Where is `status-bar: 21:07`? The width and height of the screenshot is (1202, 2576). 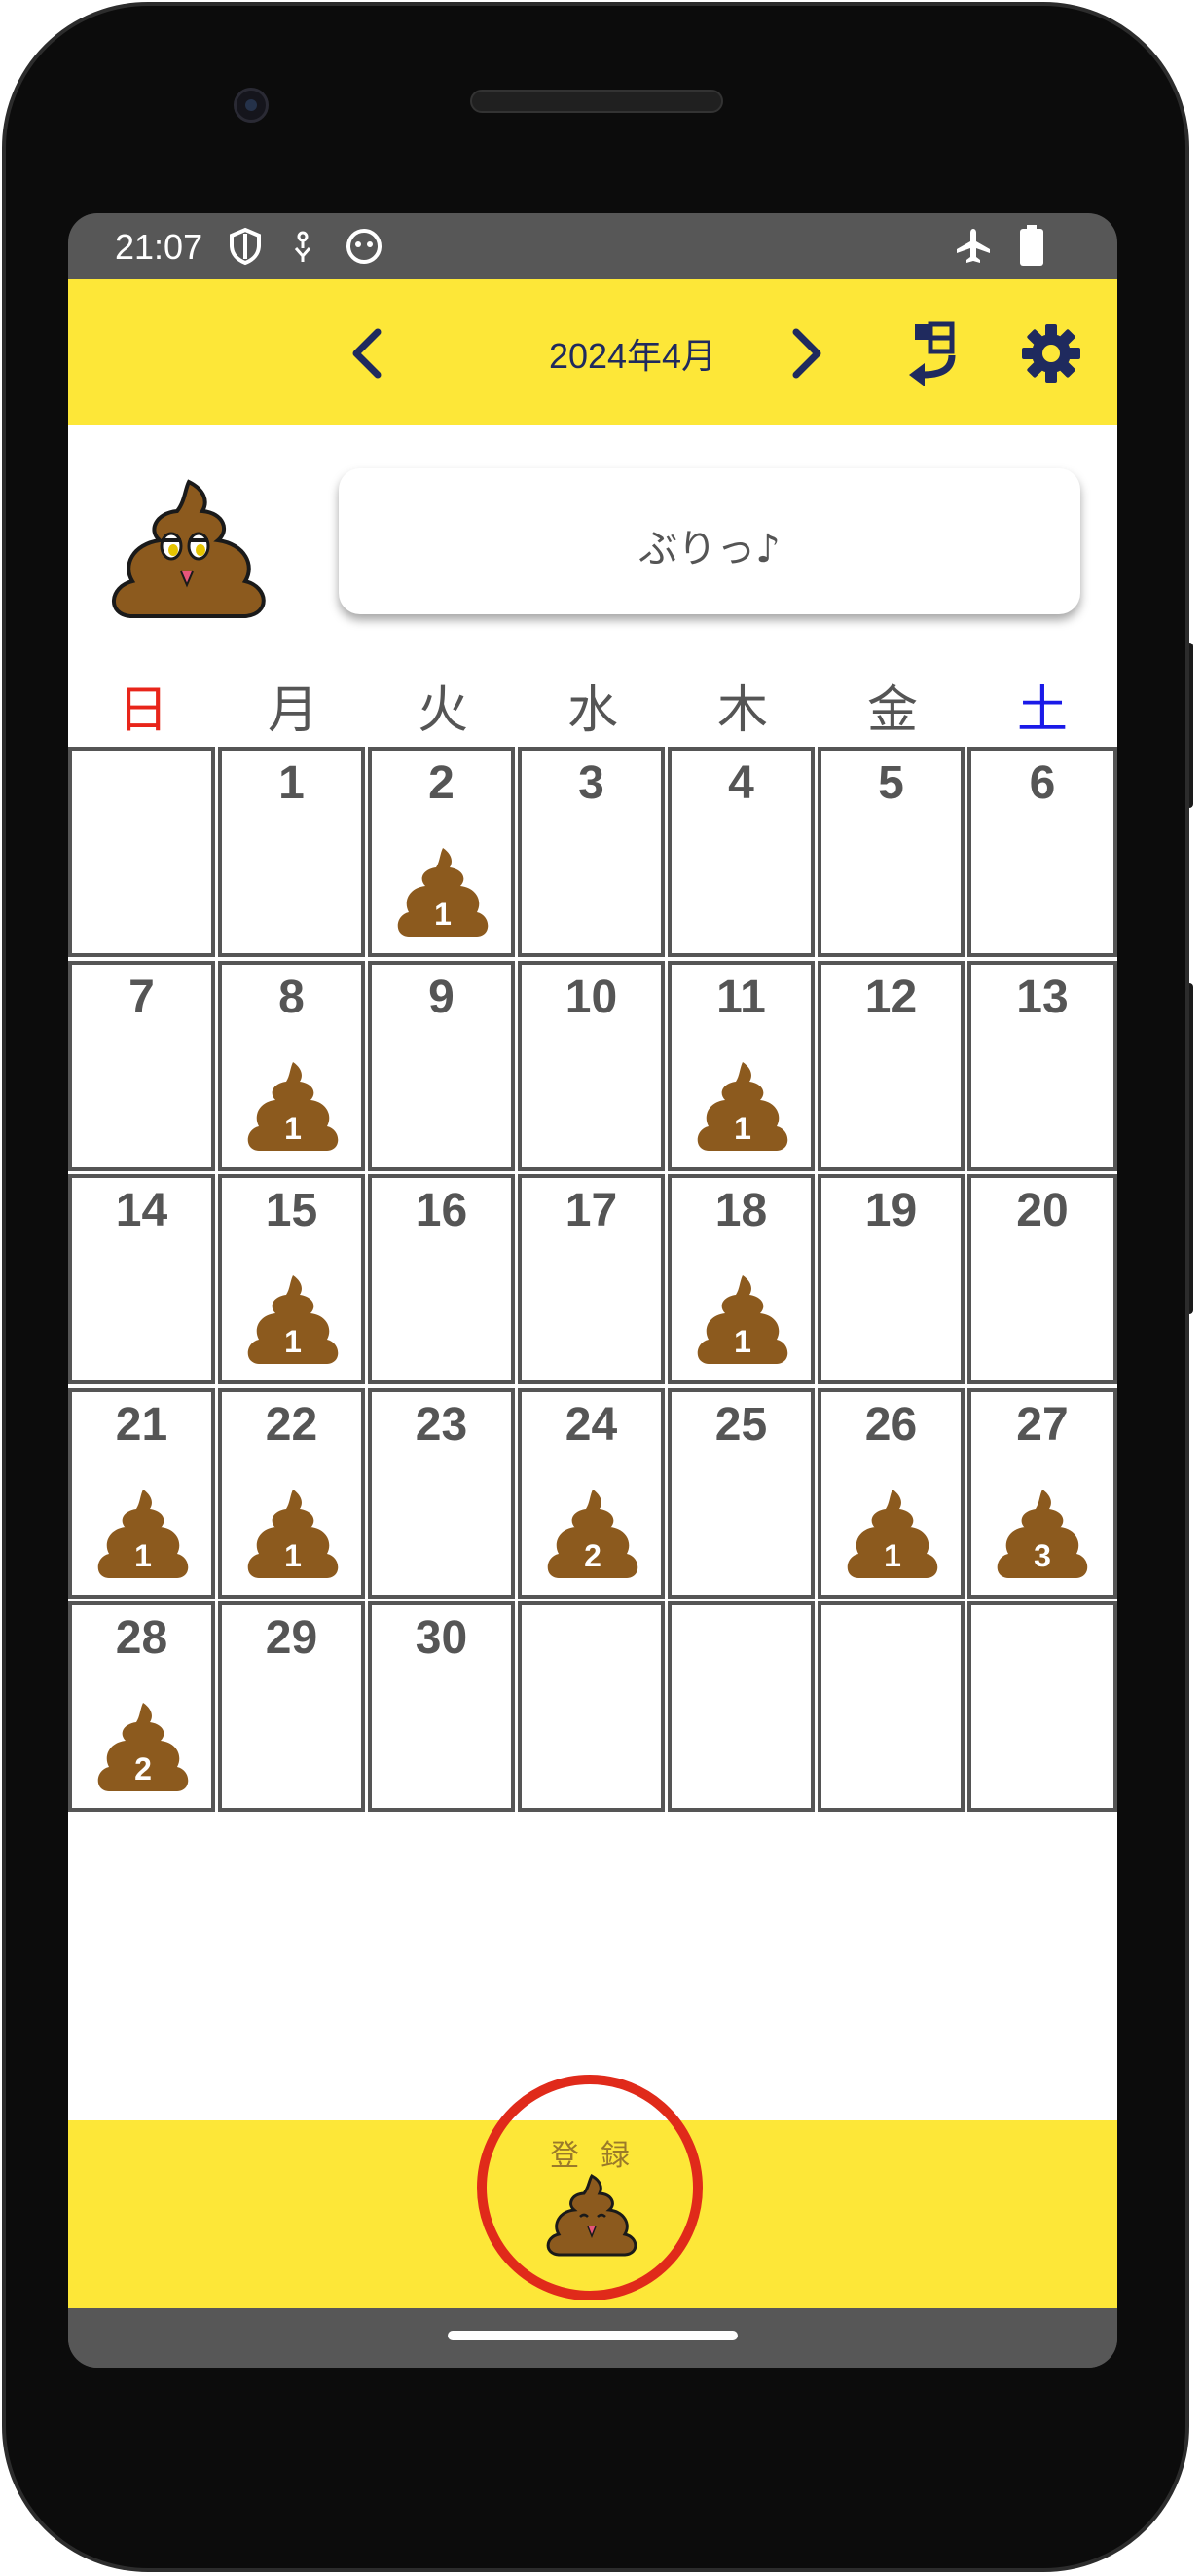 status-bar: 21:07 is located at coordinates (592, 246).